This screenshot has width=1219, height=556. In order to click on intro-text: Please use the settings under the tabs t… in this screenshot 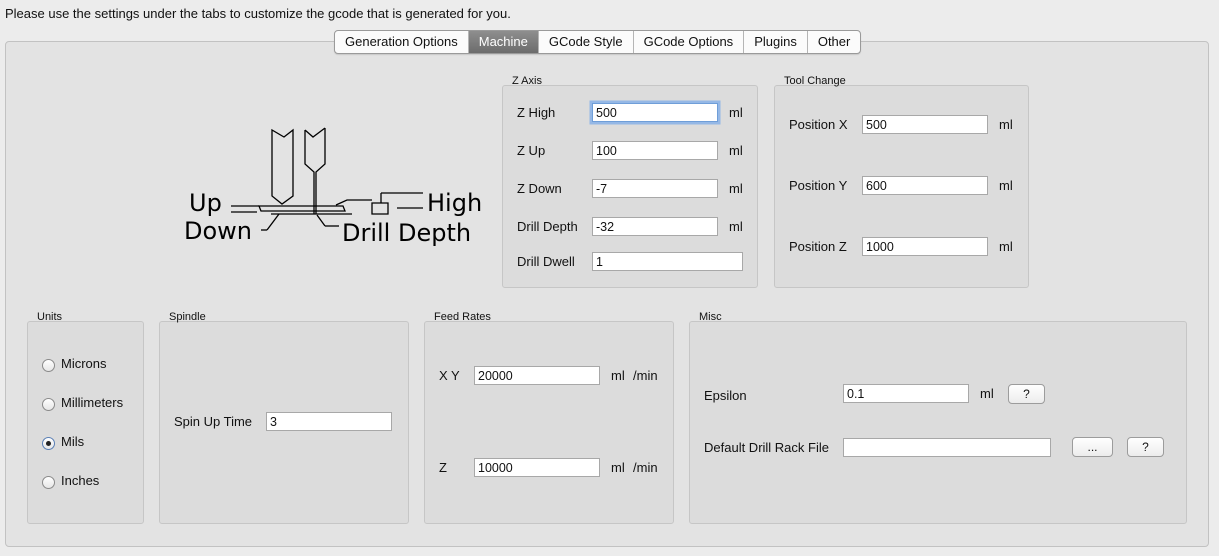, I will do `click(258, 13)`.